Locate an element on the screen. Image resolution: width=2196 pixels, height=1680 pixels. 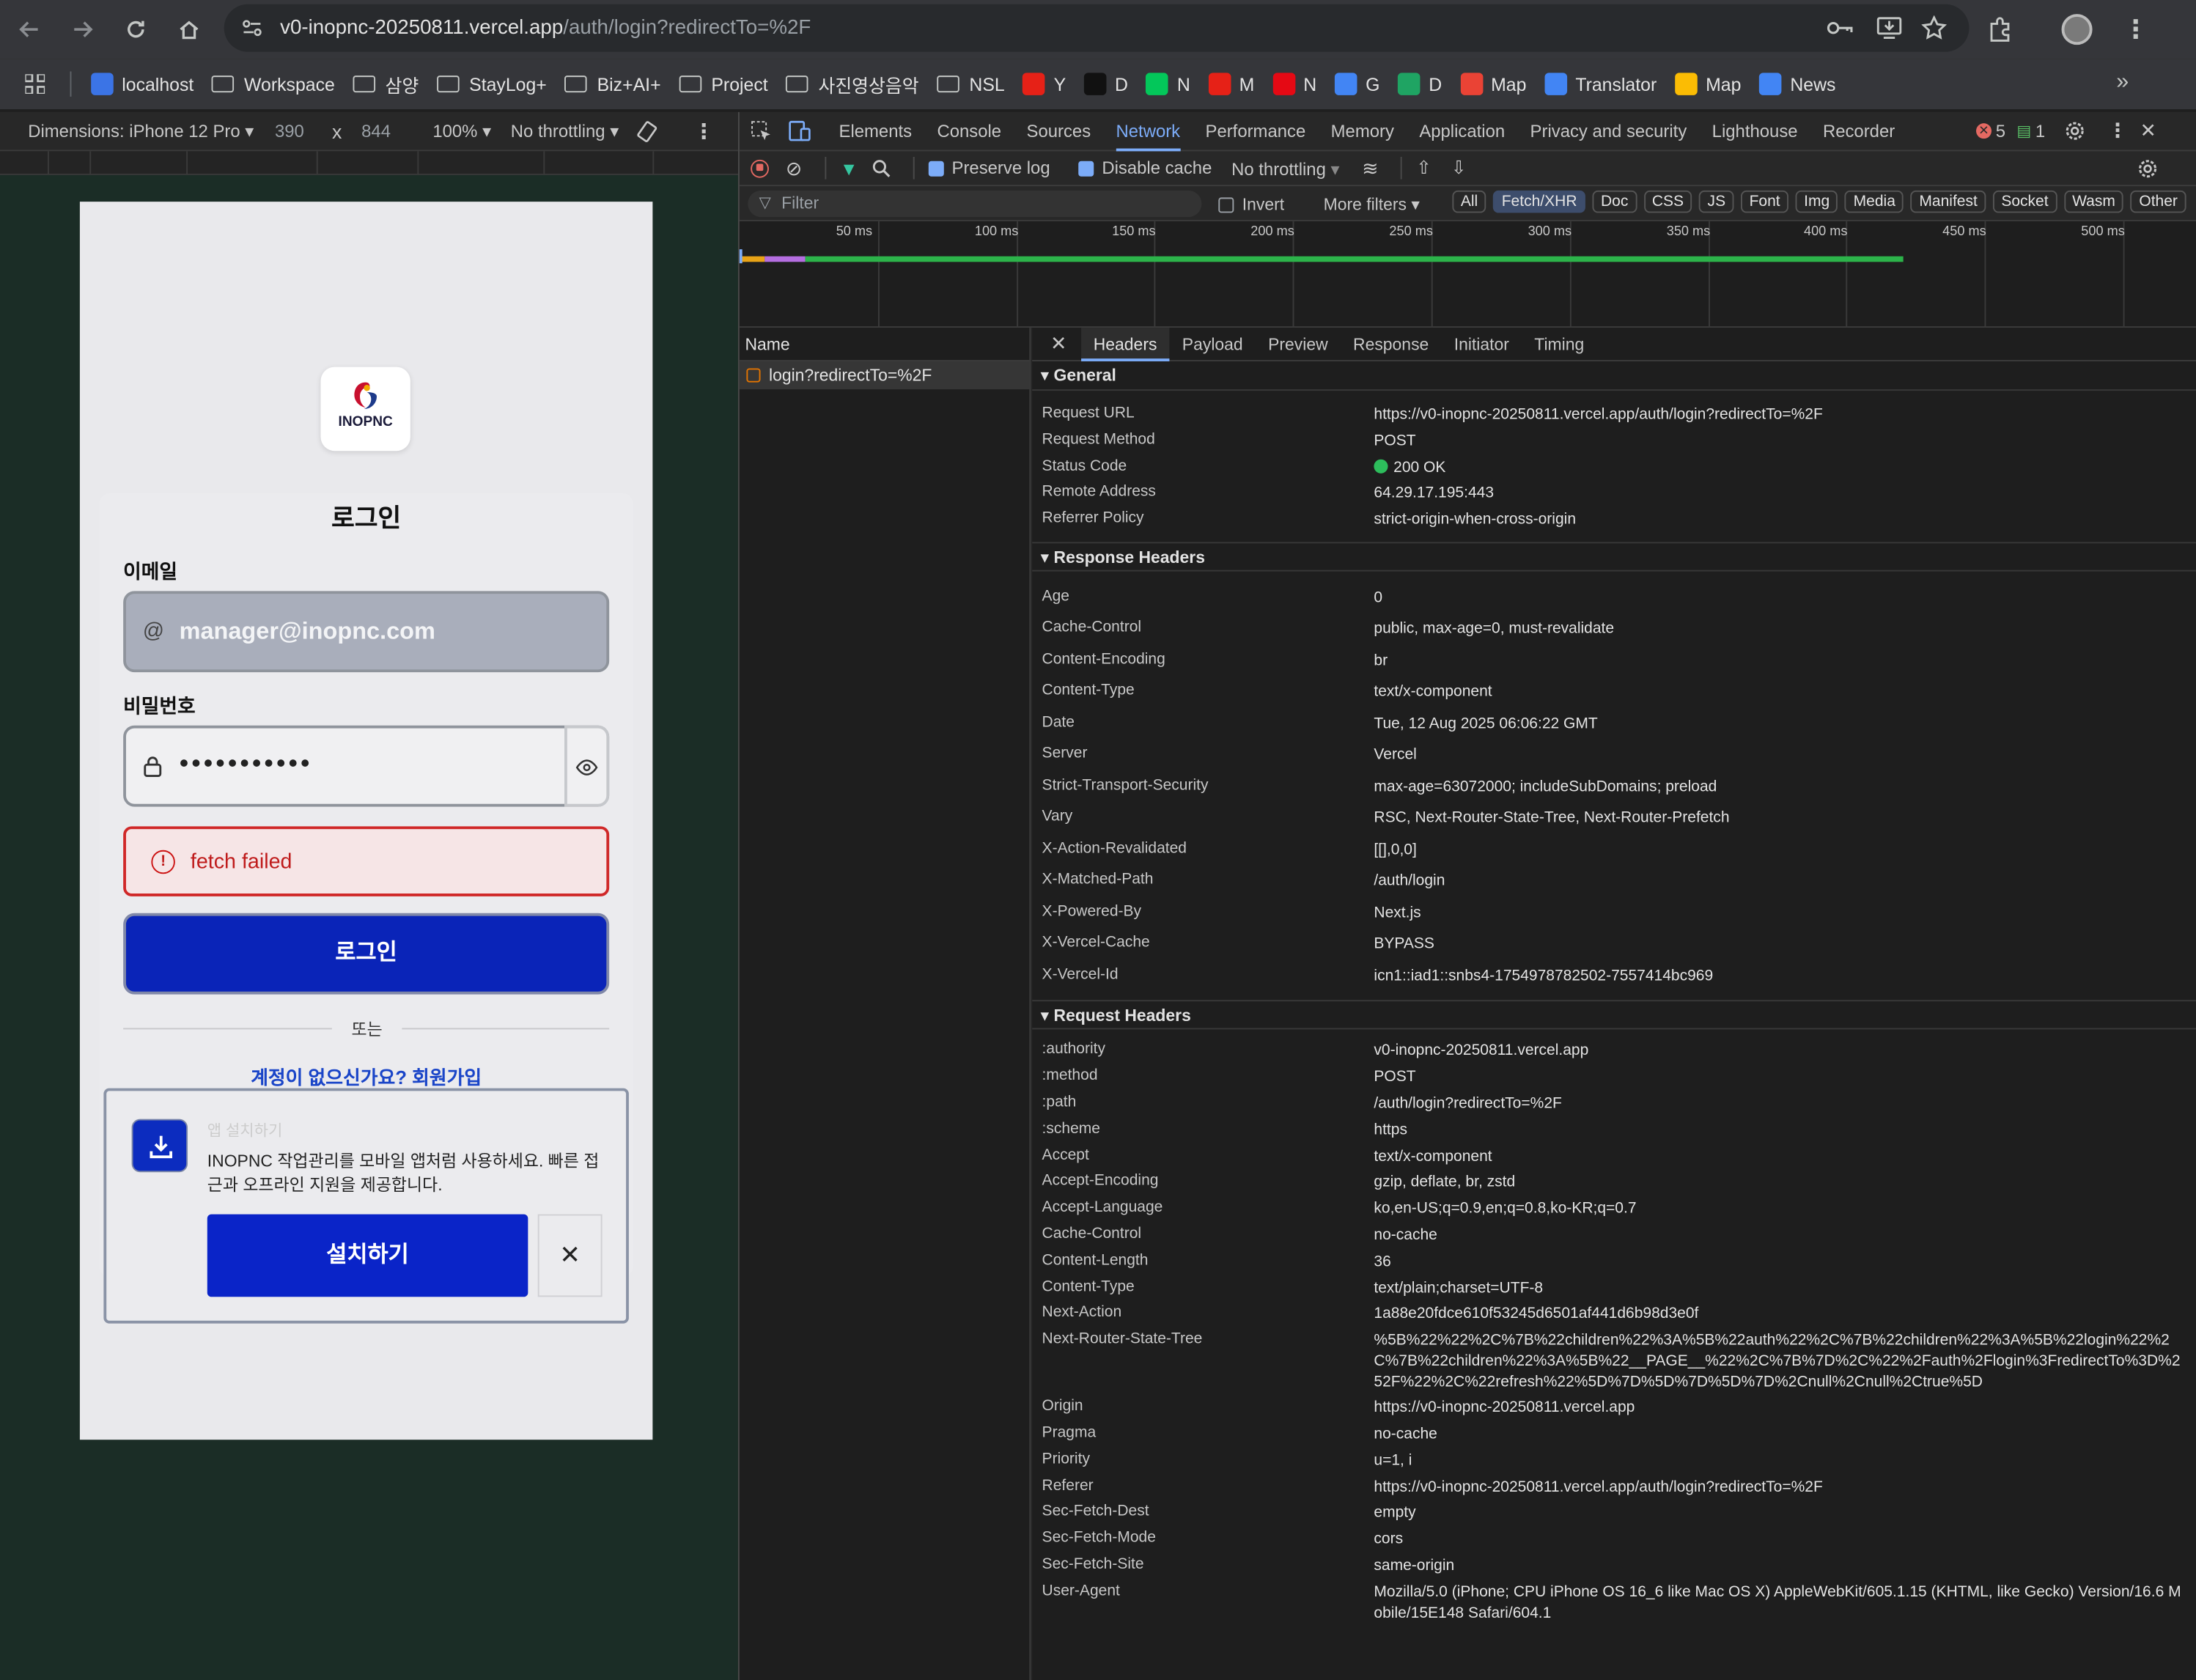
forward-button is located at coordinates (83, 29).